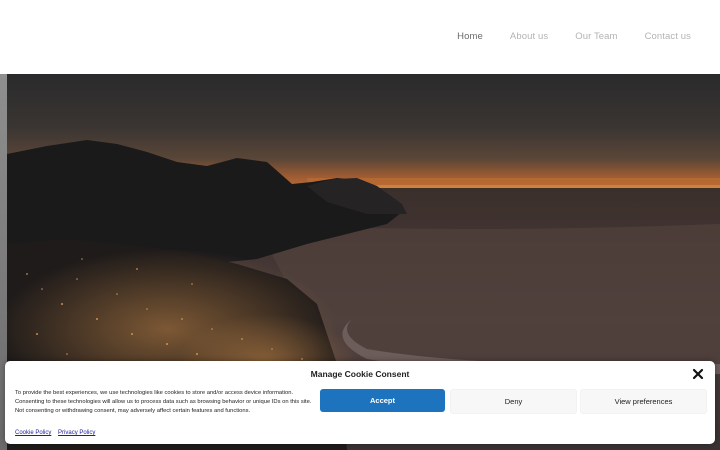  I want to click on nav-item-contact-us: Contact us, so click(668, 36).